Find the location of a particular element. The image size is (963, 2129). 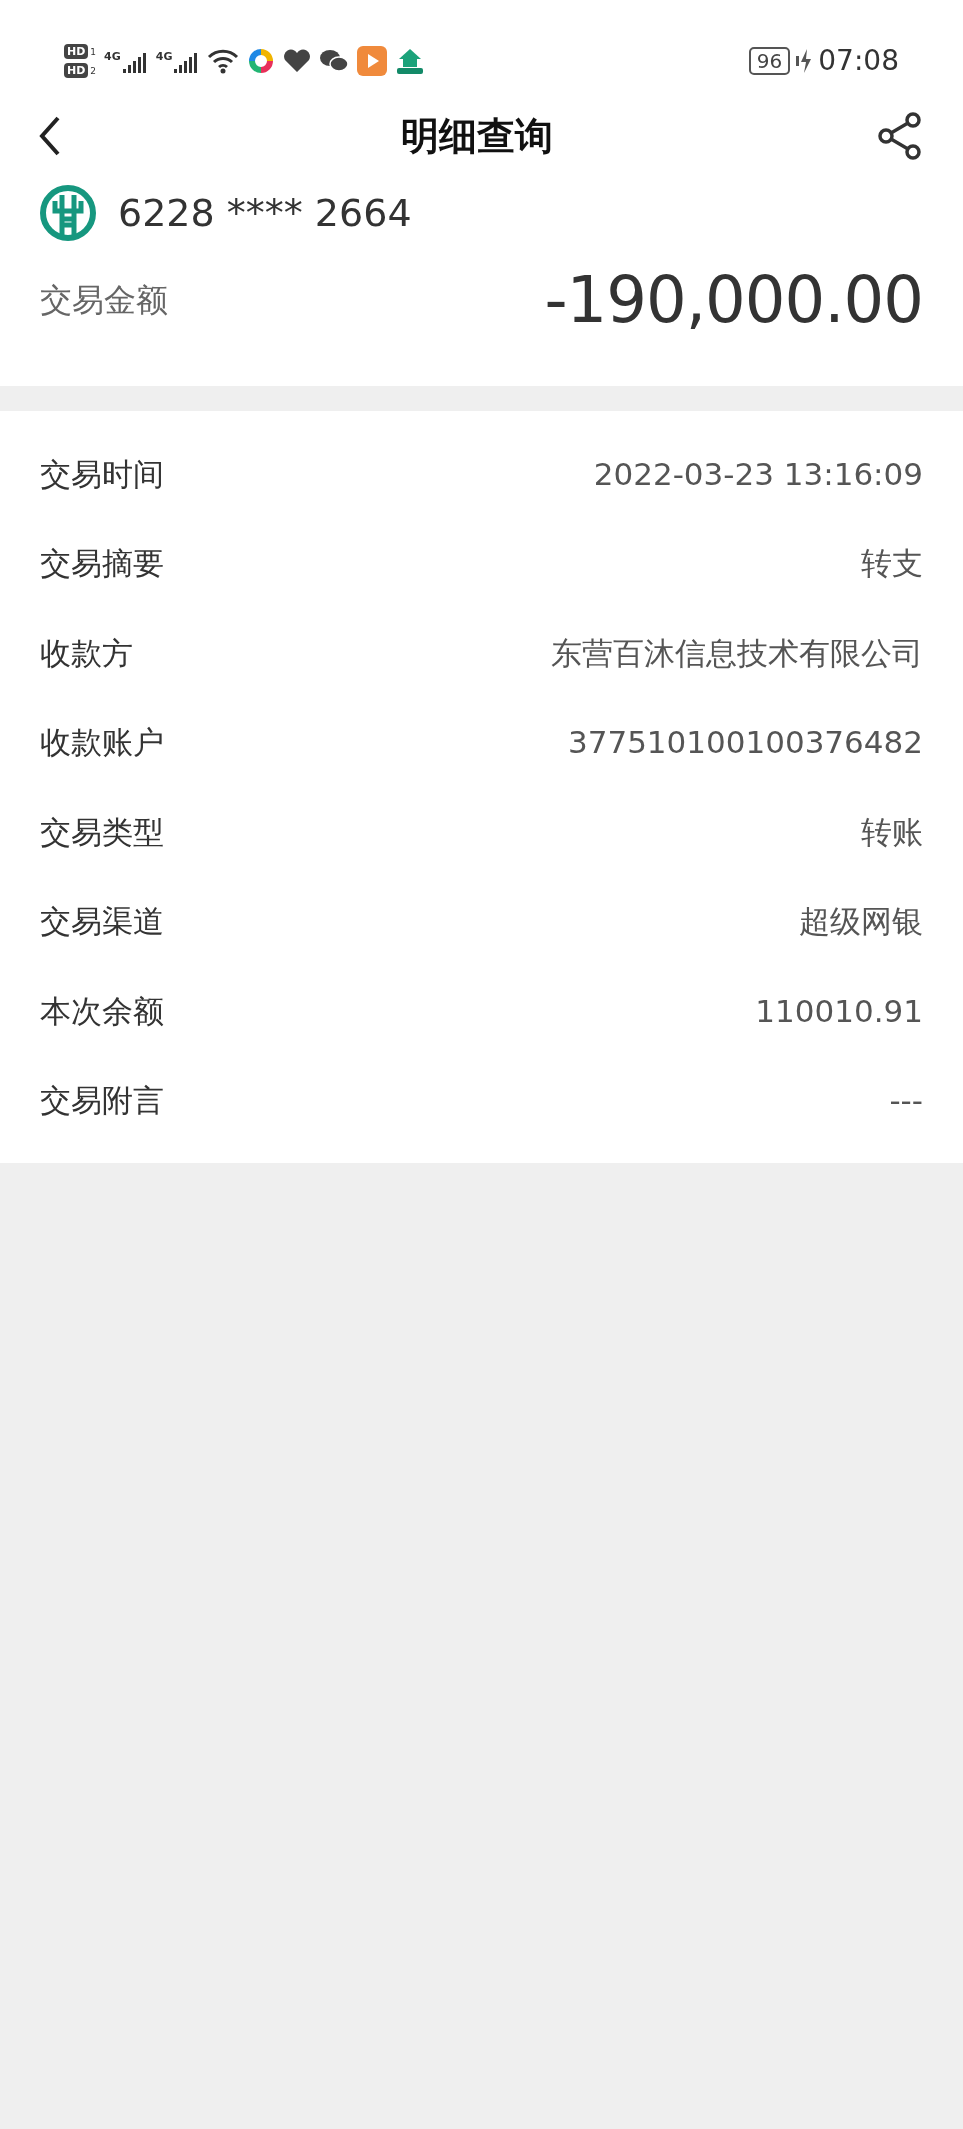

charging-icon is located at coordinates (804, 61).